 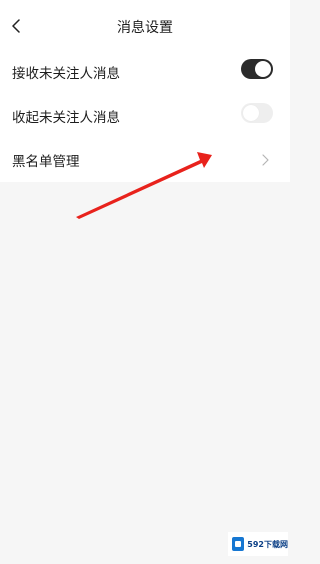 I want to click on watermark: 592下载网, so click(x=258, y=544).